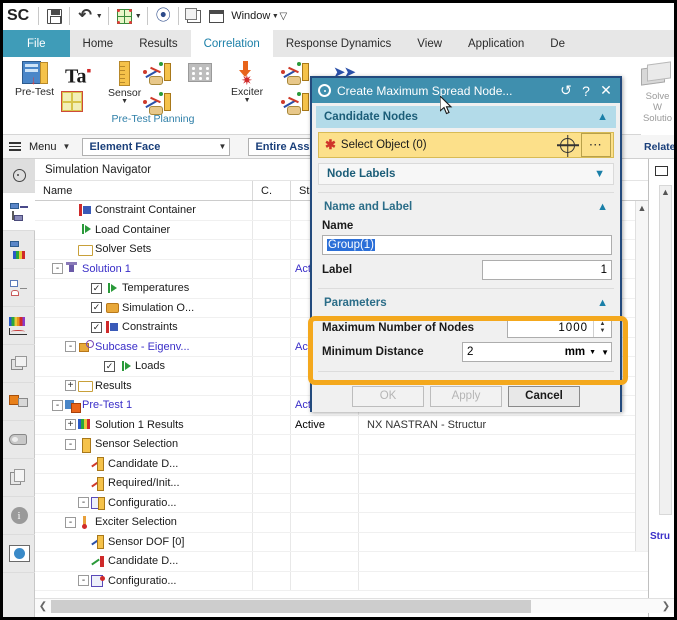 The height and width of the screenshot is (620, 677). Describe the element at coordinates (124, 101) in the screenshot. I see `sensor-dropdown-caret: ▼` at that location.